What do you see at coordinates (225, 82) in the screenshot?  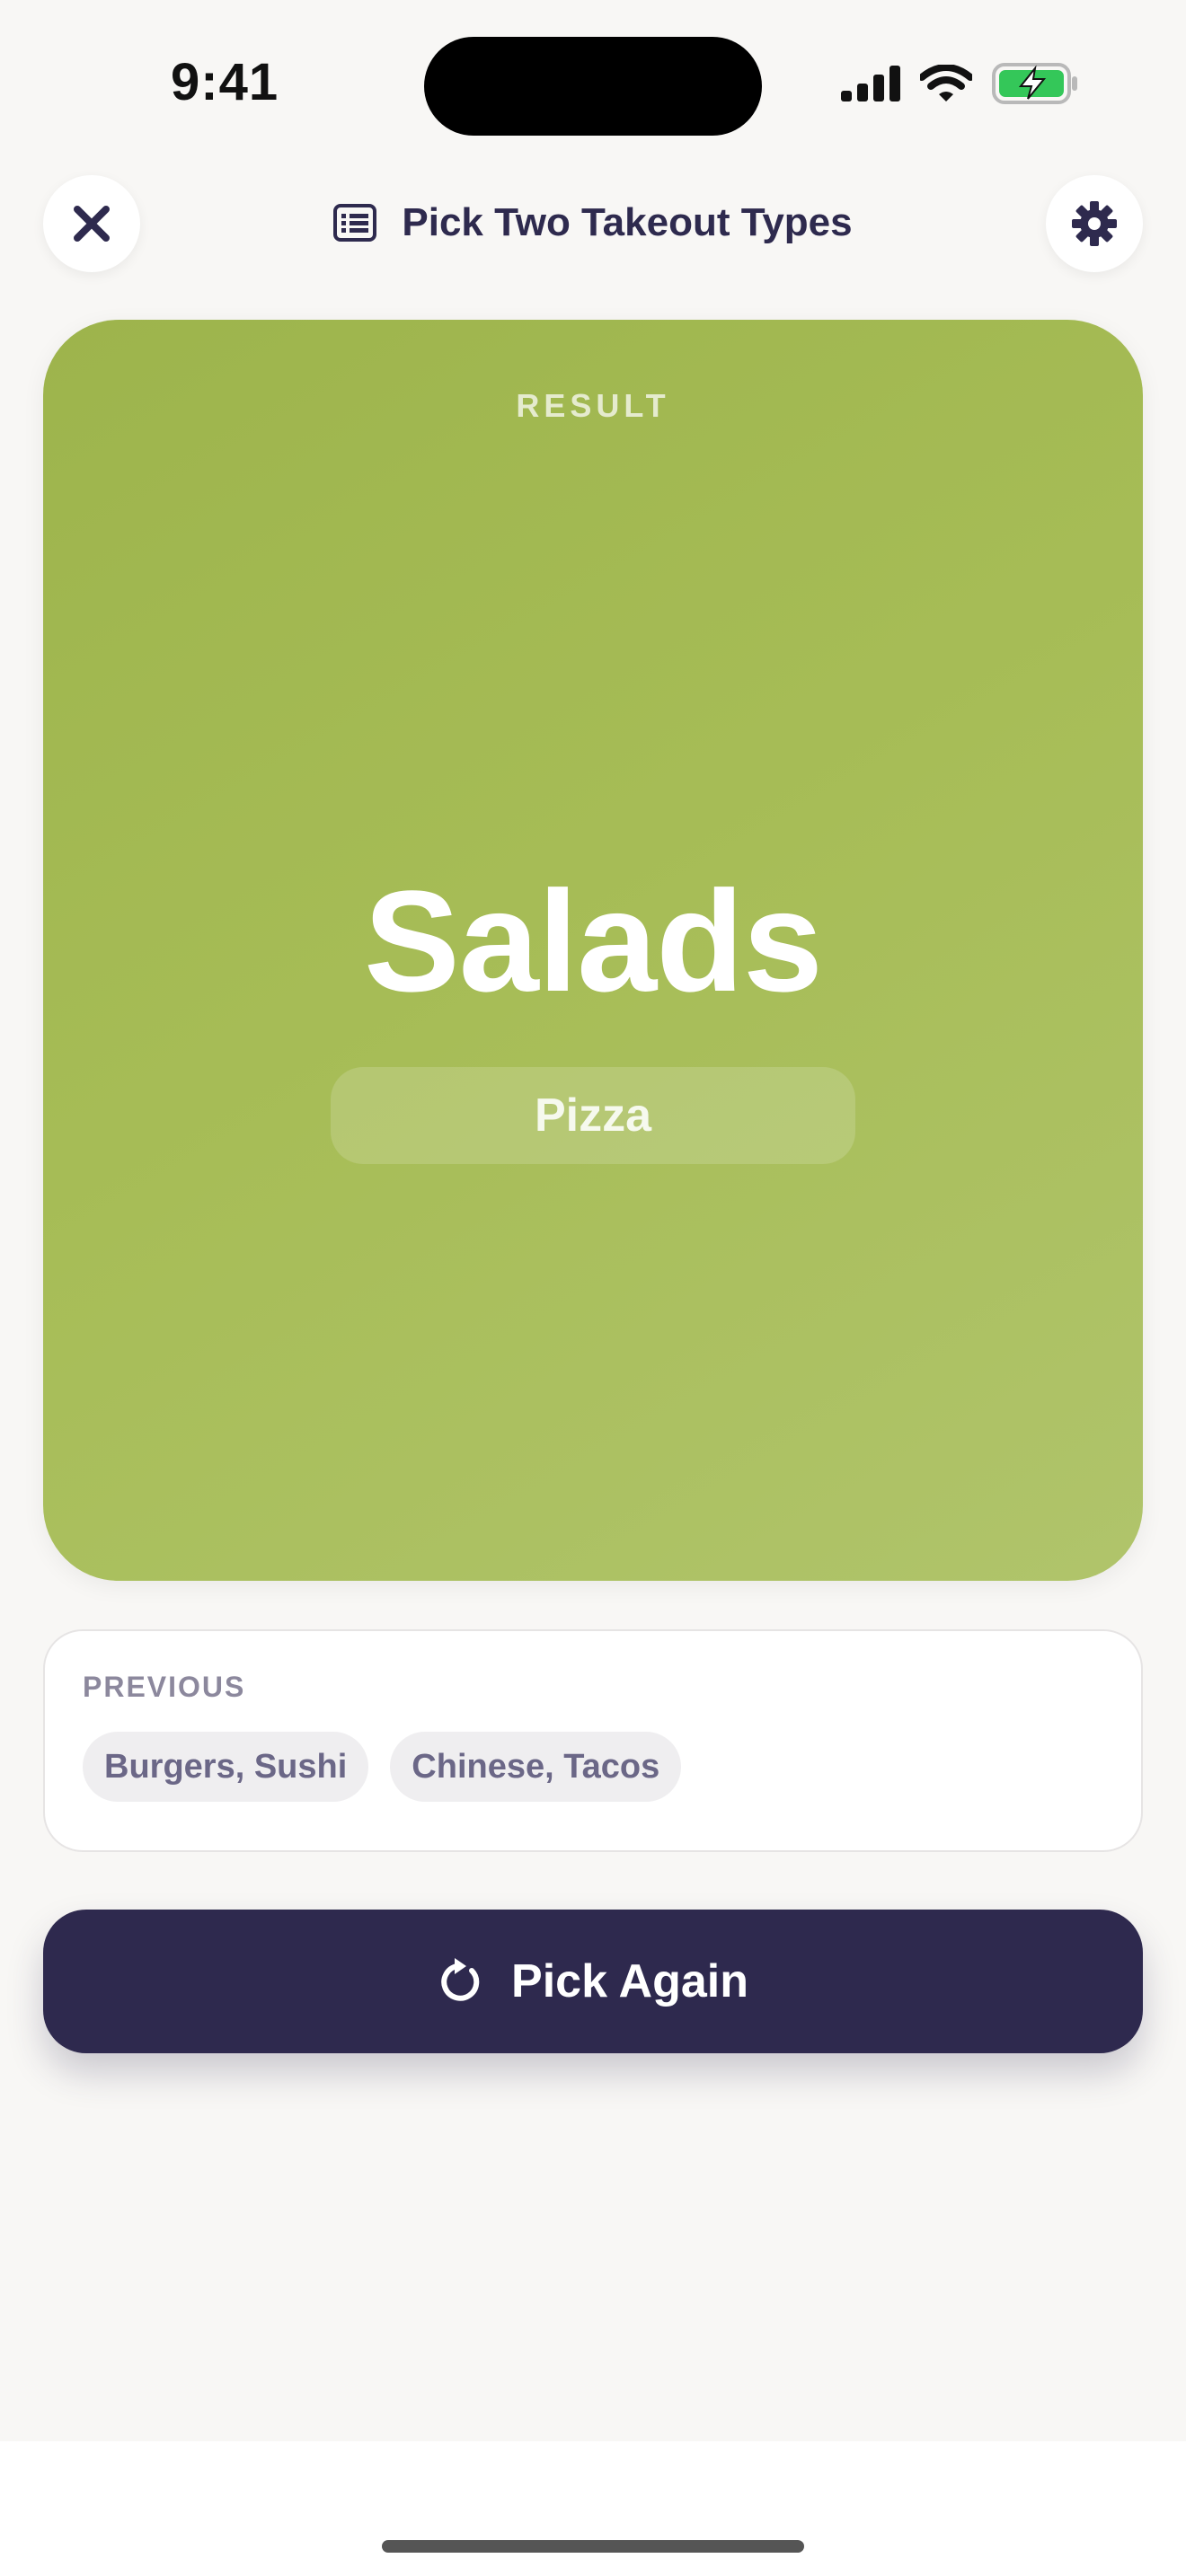 I see `status-time: 9:41` at bounding box center [225, 82].